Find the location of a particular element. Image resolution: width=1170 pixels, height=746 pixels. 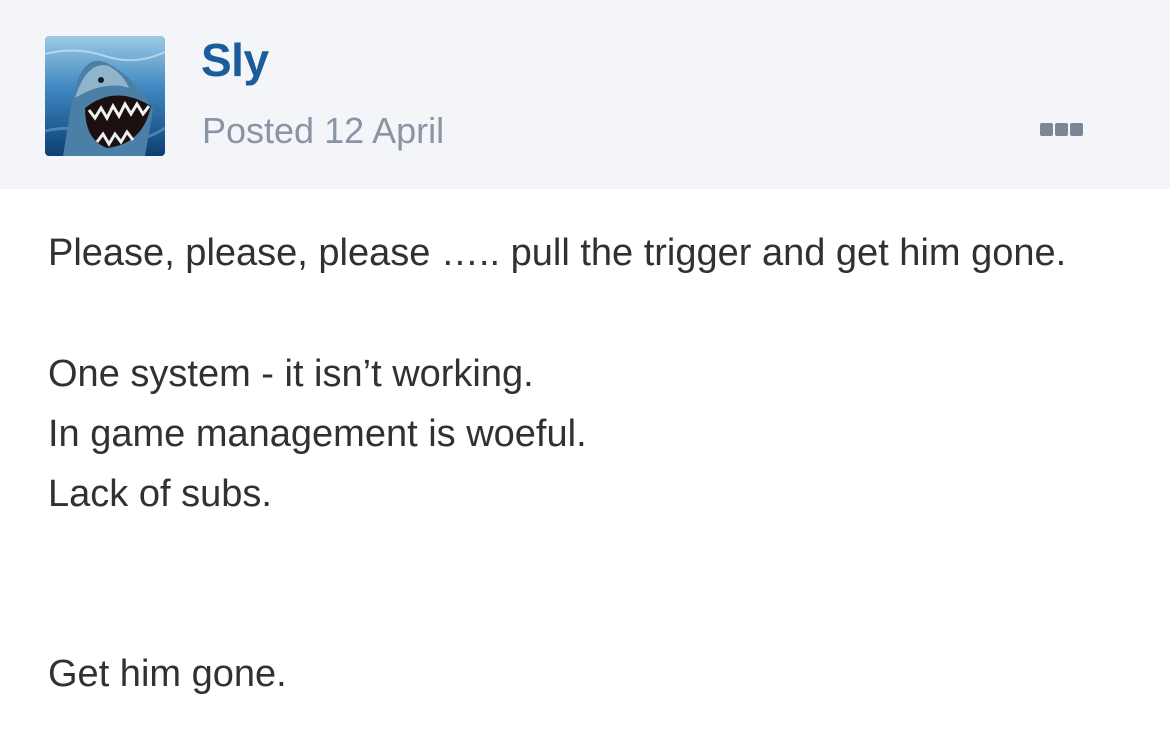

post-text-line: Lack of subs. is located at coordinates (160, 494).